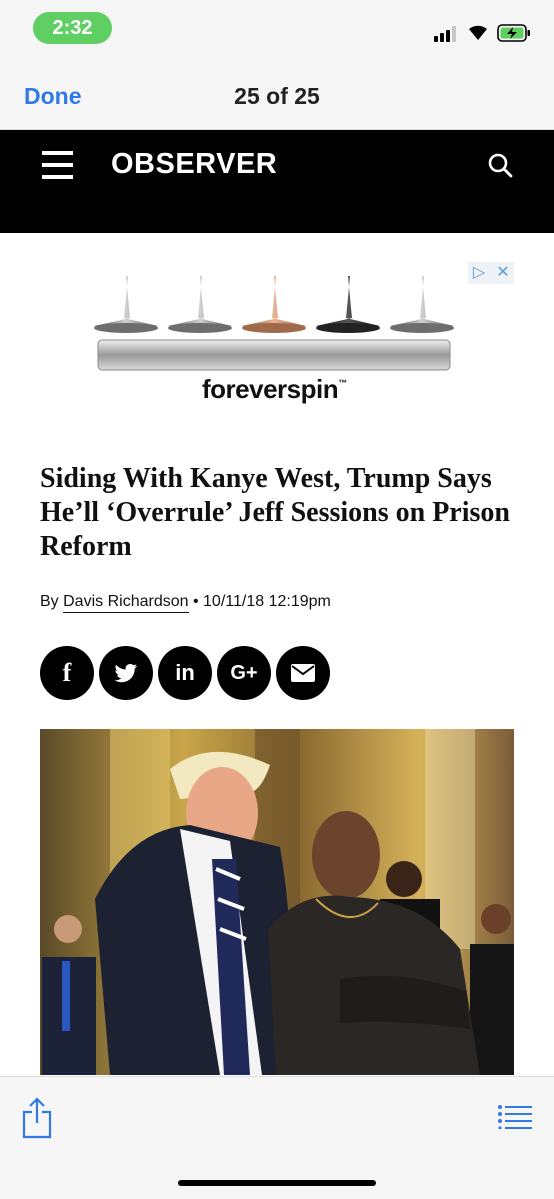 The image size is (554, 1199). I want to click on status-bar: 2:32, so click(277, 29).